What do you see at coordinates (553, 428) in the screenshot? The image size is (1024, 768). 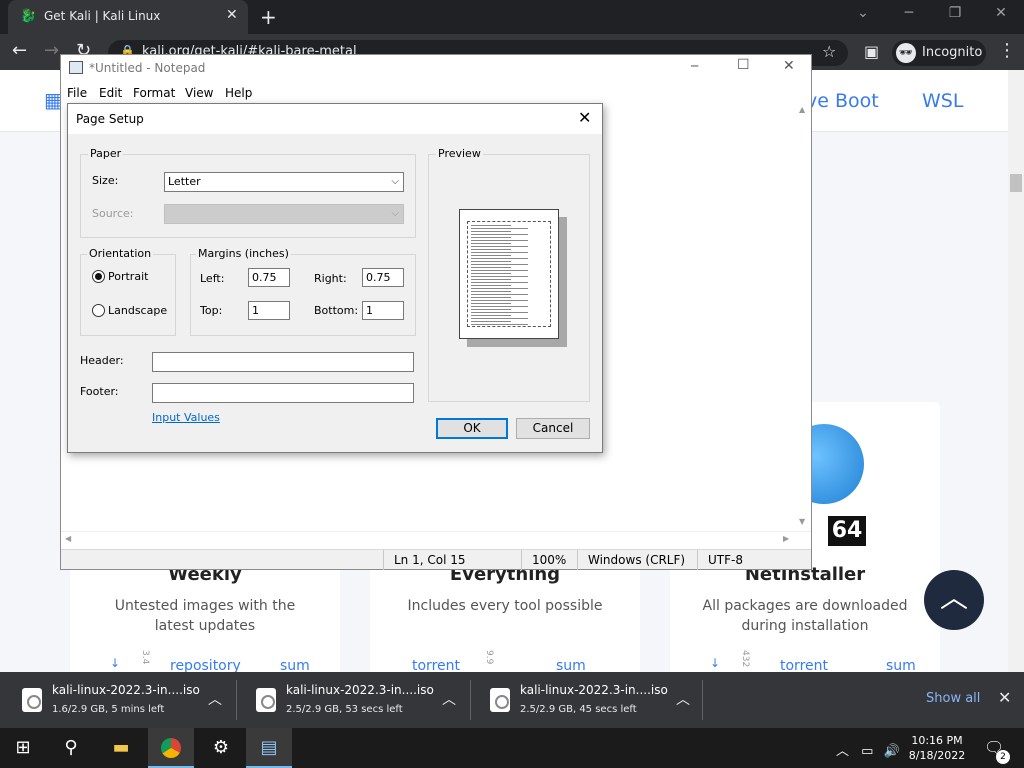 I see `cancel-button: Cancel` at bounding box center [553, 428].